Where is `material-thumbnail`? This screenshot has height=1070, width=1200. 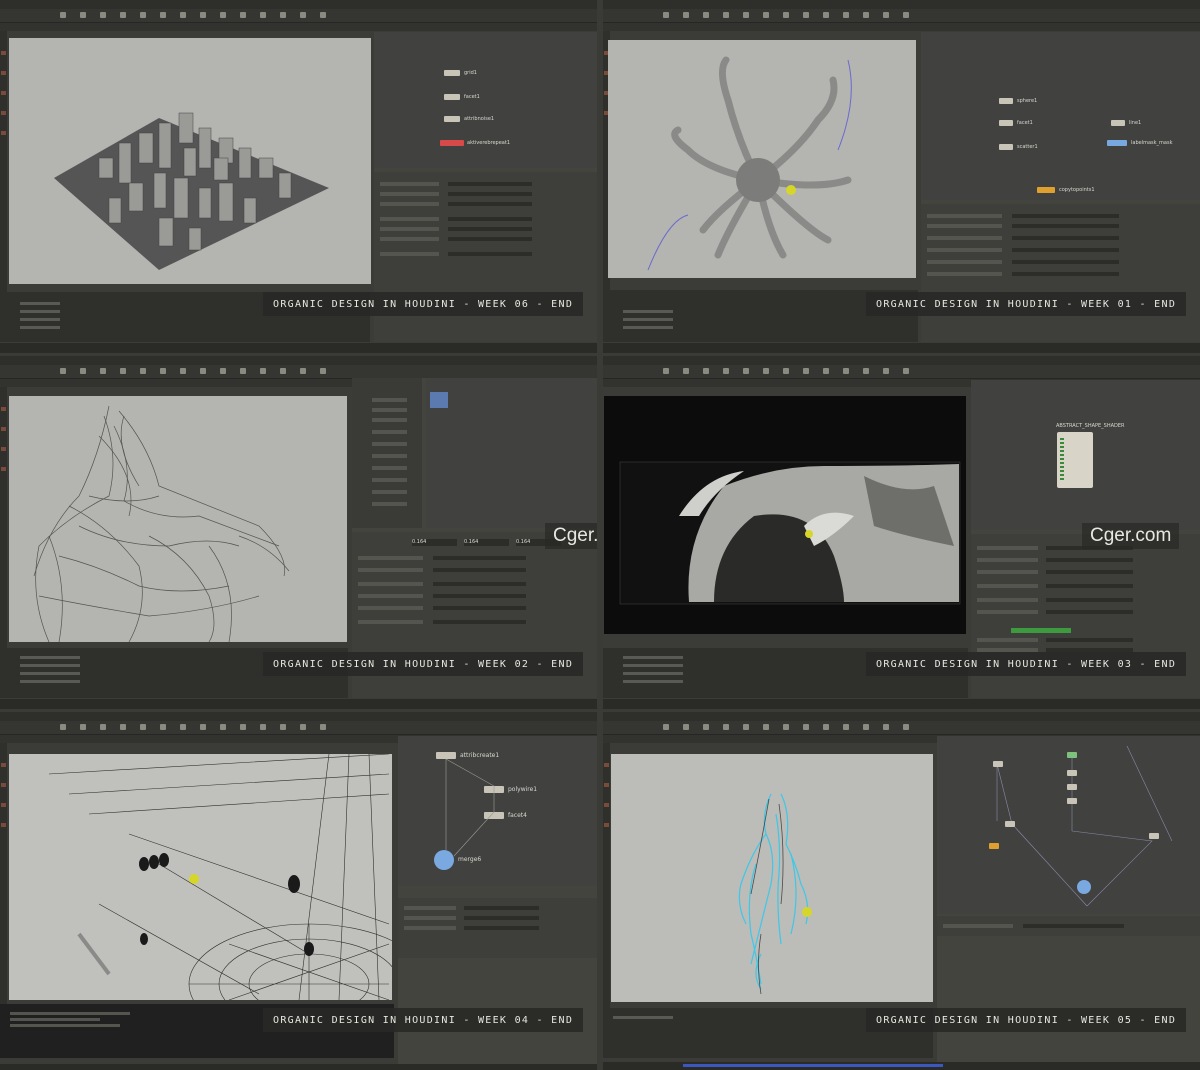
material-thumbnail is located at coordinates (439, 400).